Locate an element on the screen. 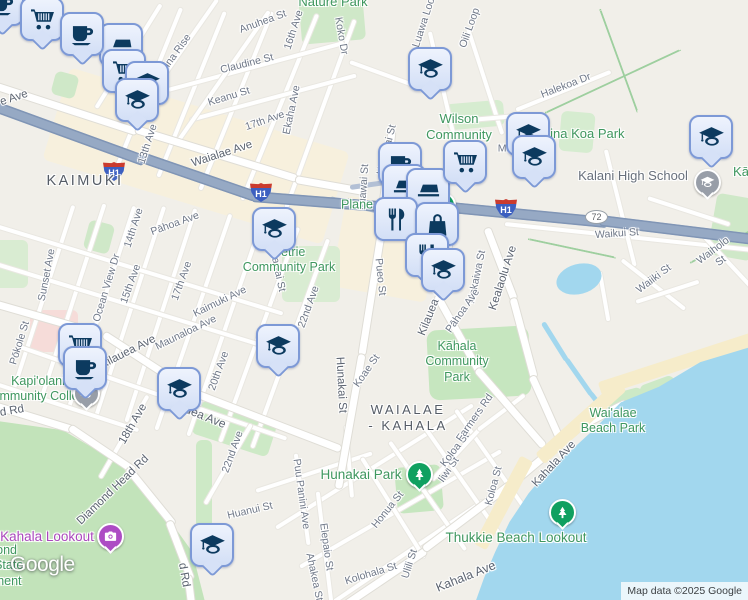  restaurant-icon is located at coordinates (396, 219).